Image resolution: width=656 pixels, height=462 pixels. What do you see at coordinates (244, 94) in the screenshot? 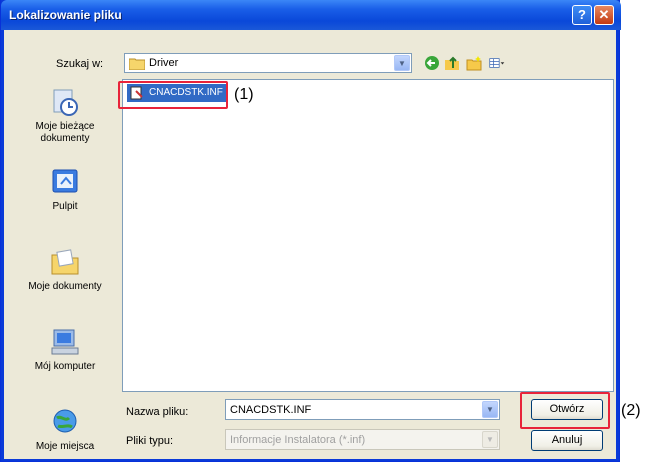
I see `callout-1: (1)` at bounding box center [244, 94].